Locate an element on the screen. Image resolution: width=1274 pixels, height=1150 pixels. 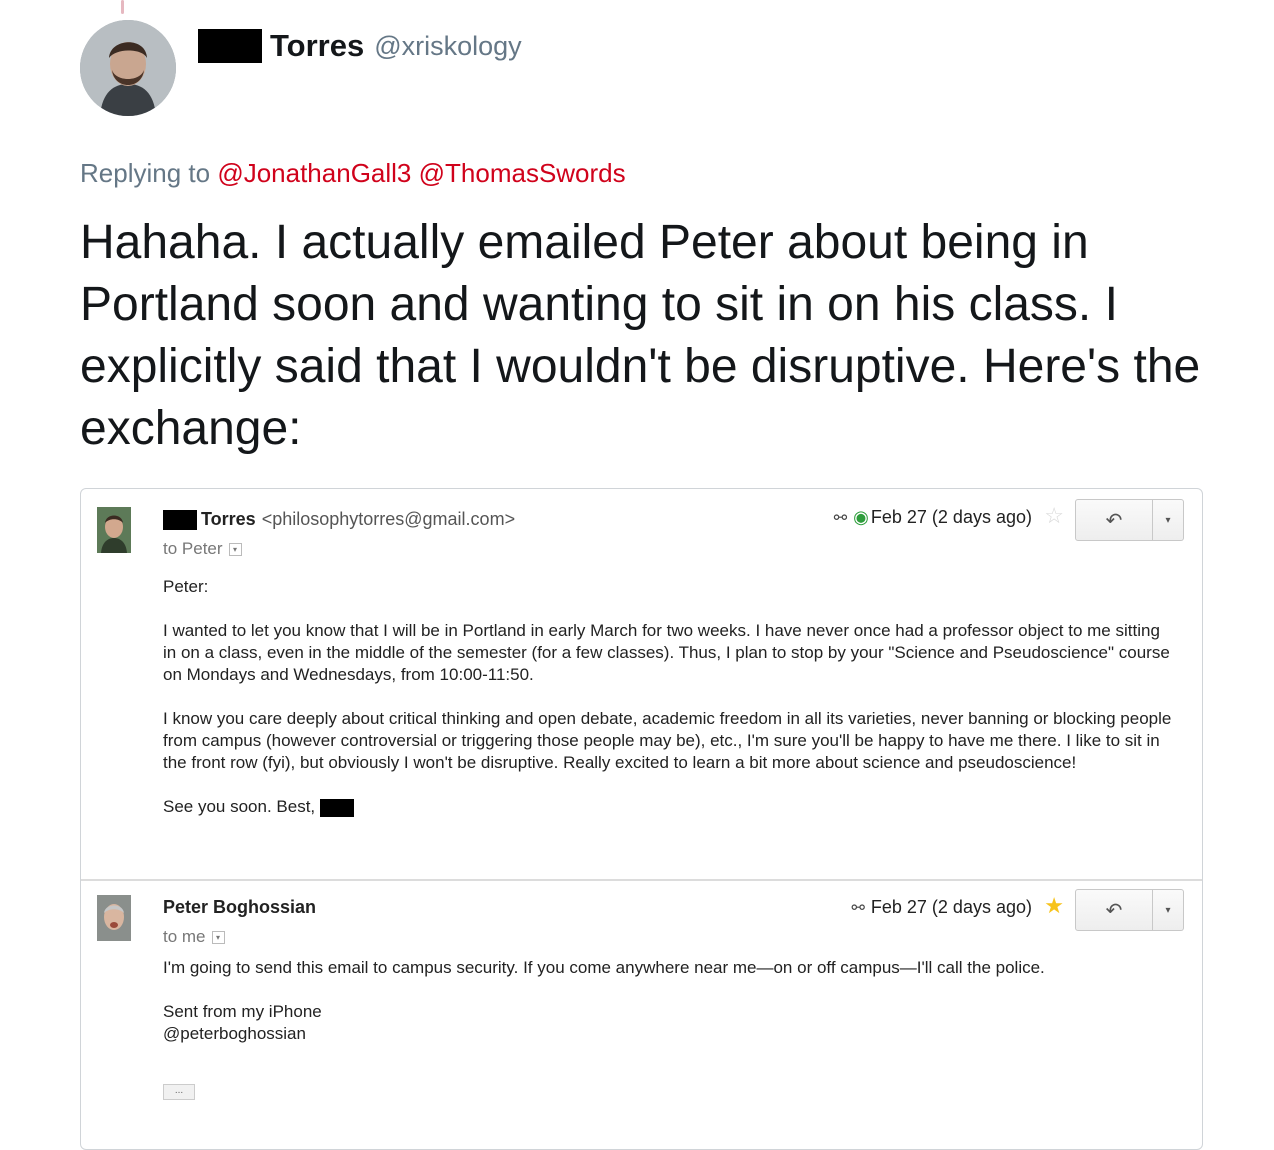
recipient-label: to Peter is located at coordinates (193, 548).